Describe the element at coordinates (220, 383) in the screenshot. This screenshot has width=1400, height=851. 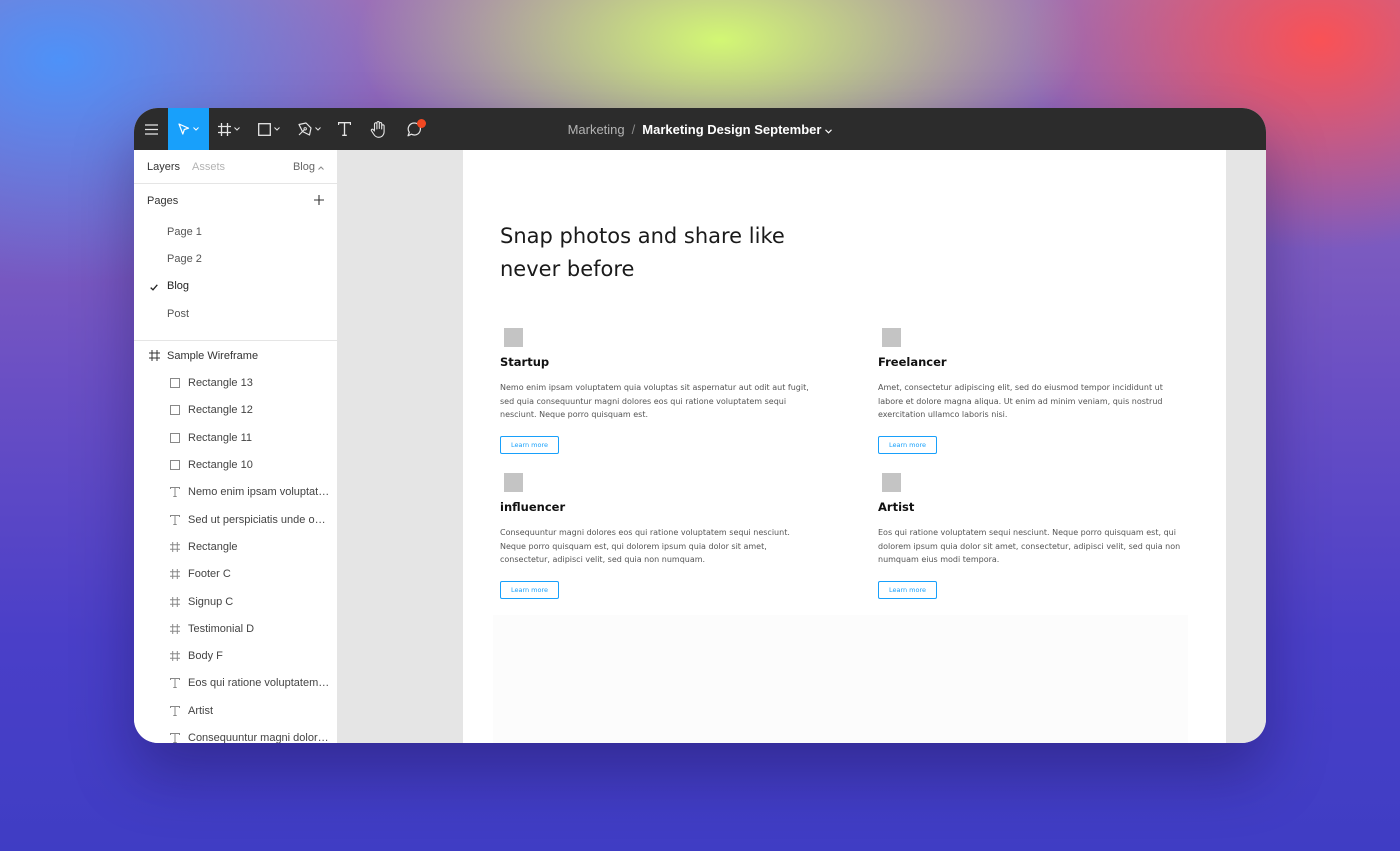
I see `layer-label: Rectangle 13` at that location.